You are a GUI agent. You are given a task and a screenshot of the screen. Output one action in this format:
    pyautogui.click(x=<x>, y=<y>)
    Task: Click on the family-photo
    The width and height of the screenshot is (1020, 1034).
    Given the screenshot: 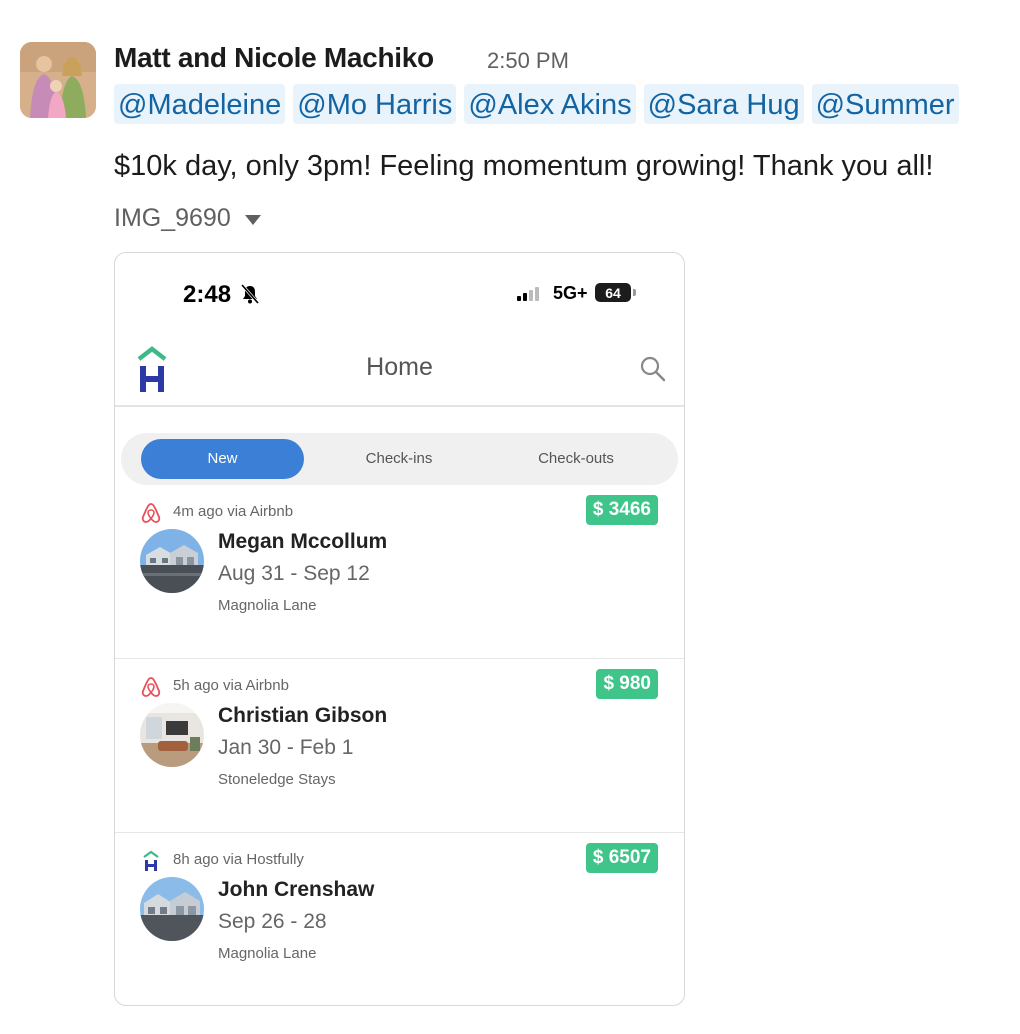 What is the action you would take?
    pyautogui.click(x=58, y=80)
    